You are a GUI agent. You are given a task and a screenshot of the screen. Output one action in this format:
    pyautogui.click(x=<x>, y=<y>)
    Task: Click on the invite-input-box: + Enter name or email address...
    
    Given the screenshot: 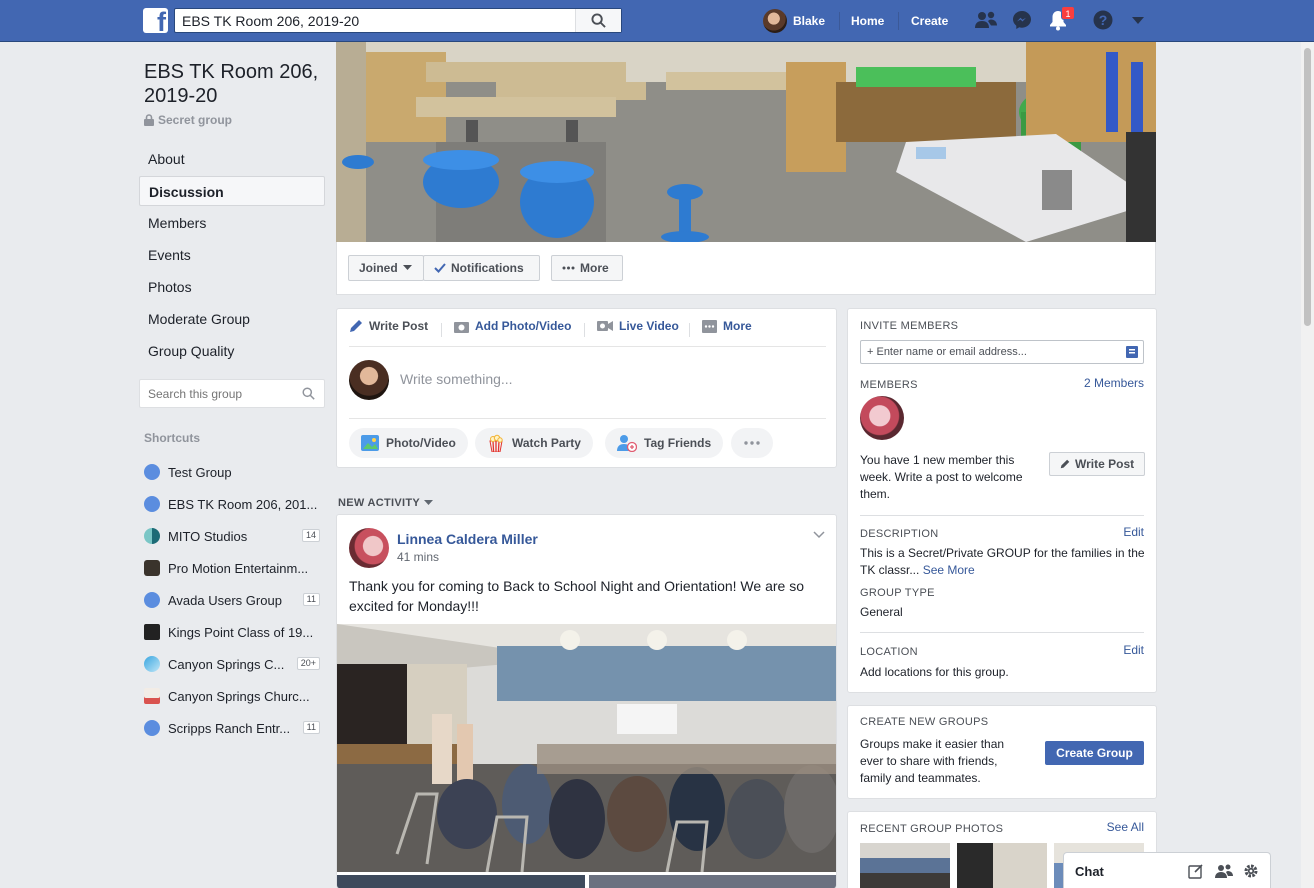 What is the action you would take?
    pyautogui.click(x=1002, y=352)
    